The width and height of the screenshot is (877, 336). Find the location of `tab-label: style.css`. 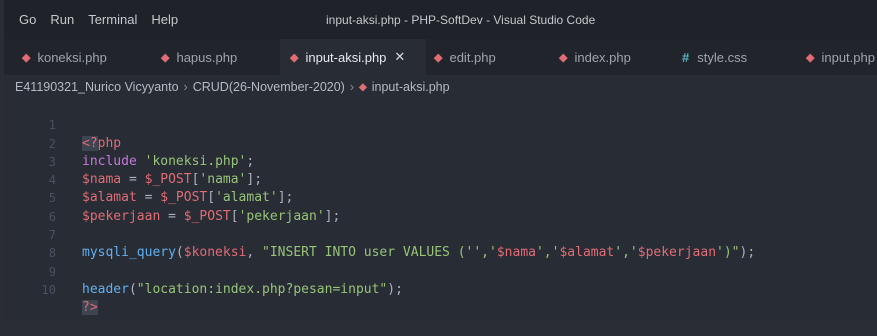

tab-label: style.css is located at coordinates (722, 57).